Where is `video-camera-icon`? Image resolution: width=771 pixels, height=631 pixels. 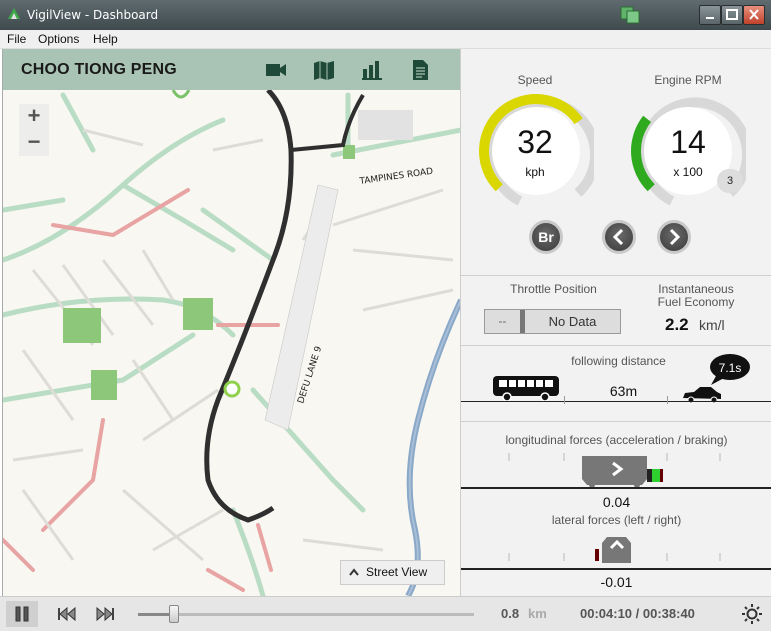
video-camera-icon is located at coordinates (276, 70).